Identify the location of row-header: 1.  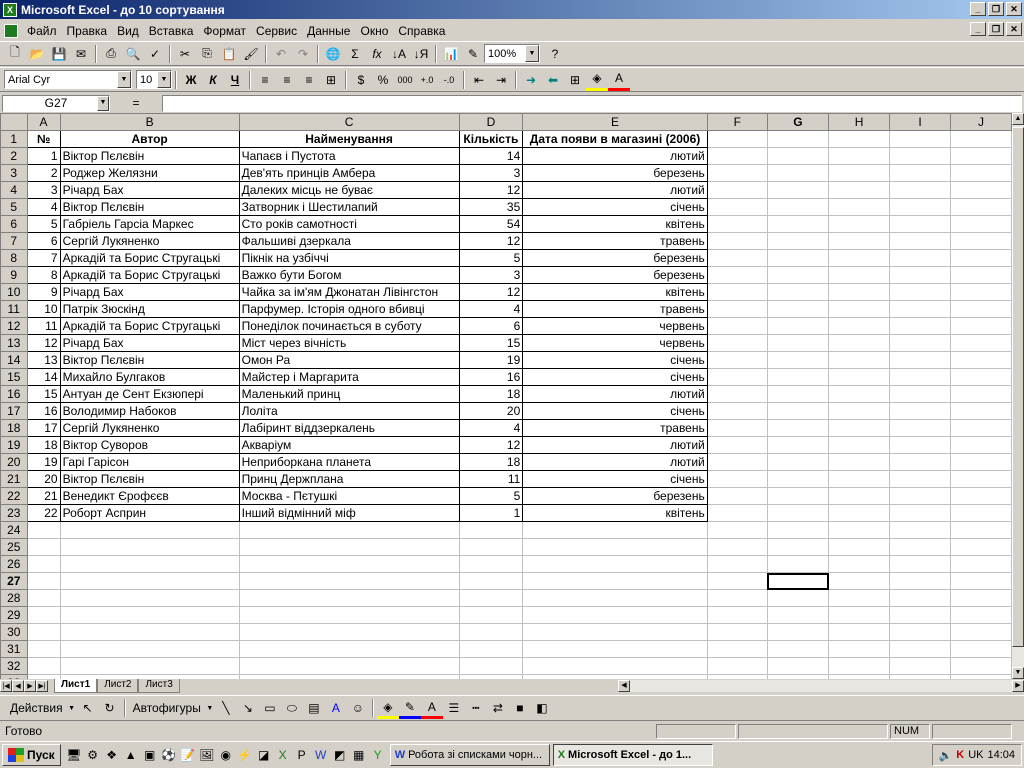
(14, 139).